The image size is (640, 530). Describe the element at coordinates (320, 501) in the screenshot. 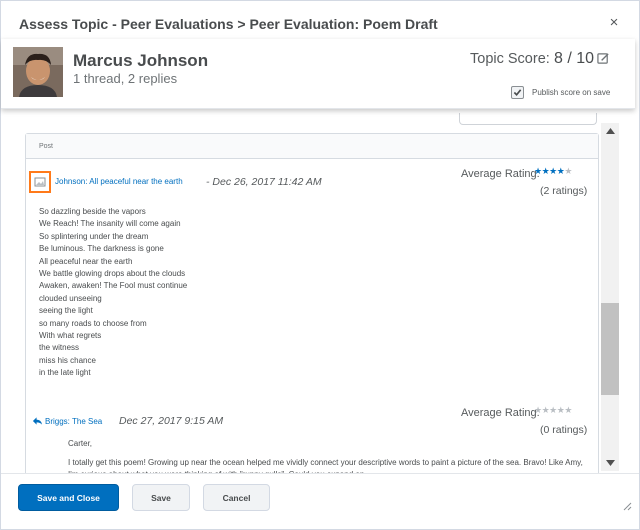

I see `dialog-footer: Save and Close Save Cancel` at that location.